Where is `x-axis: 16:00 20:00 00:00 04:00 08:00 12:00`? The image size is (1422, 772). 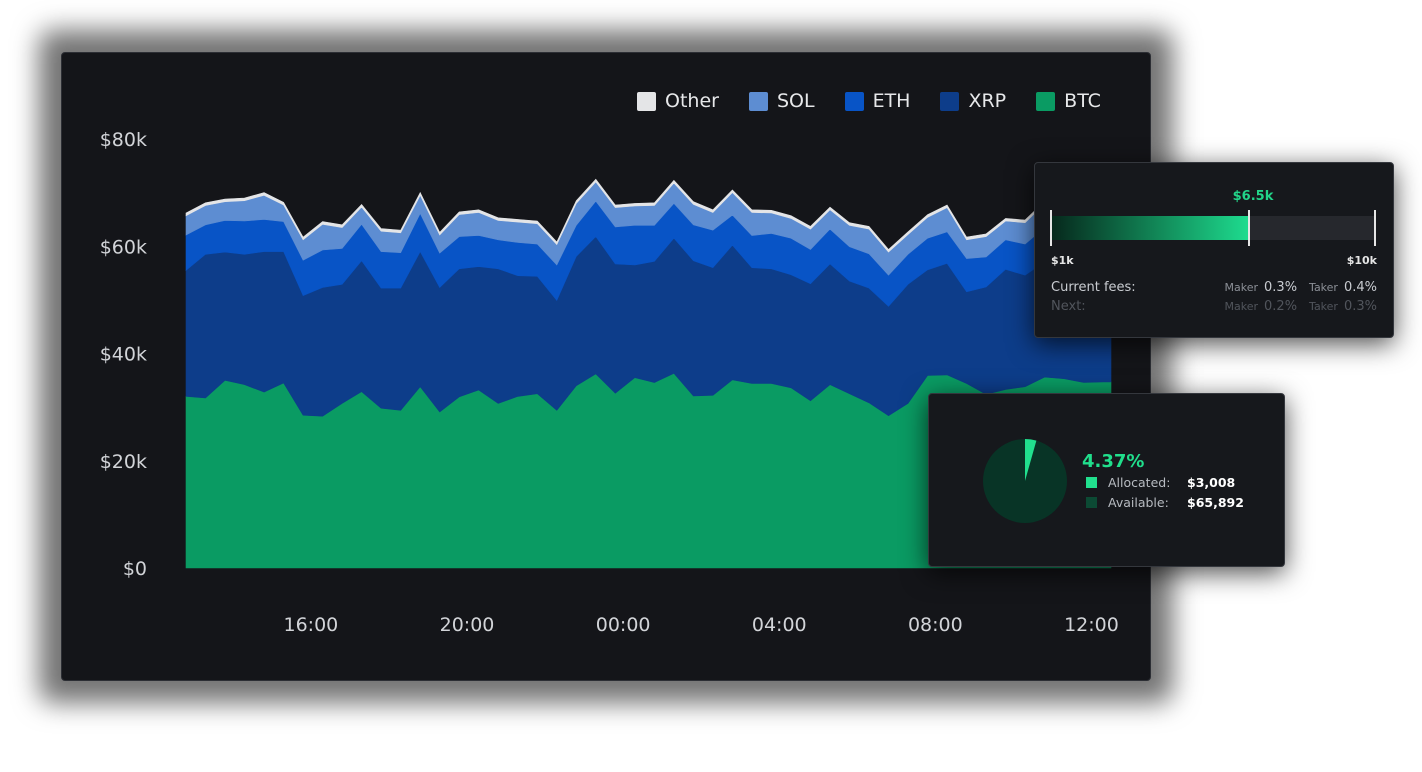 x-axis: 16:00 20:00 00:00 04:00 08:00 12:00 is located at coordinates (701, 625).